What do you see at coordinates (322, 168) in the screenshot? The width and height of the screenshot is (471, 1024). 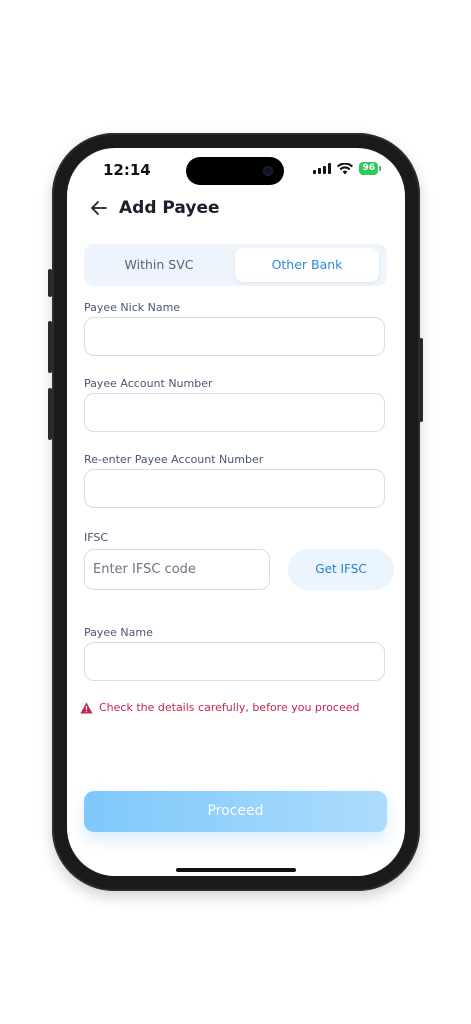 I see `signal-icon` at bounding box center [322, 168].